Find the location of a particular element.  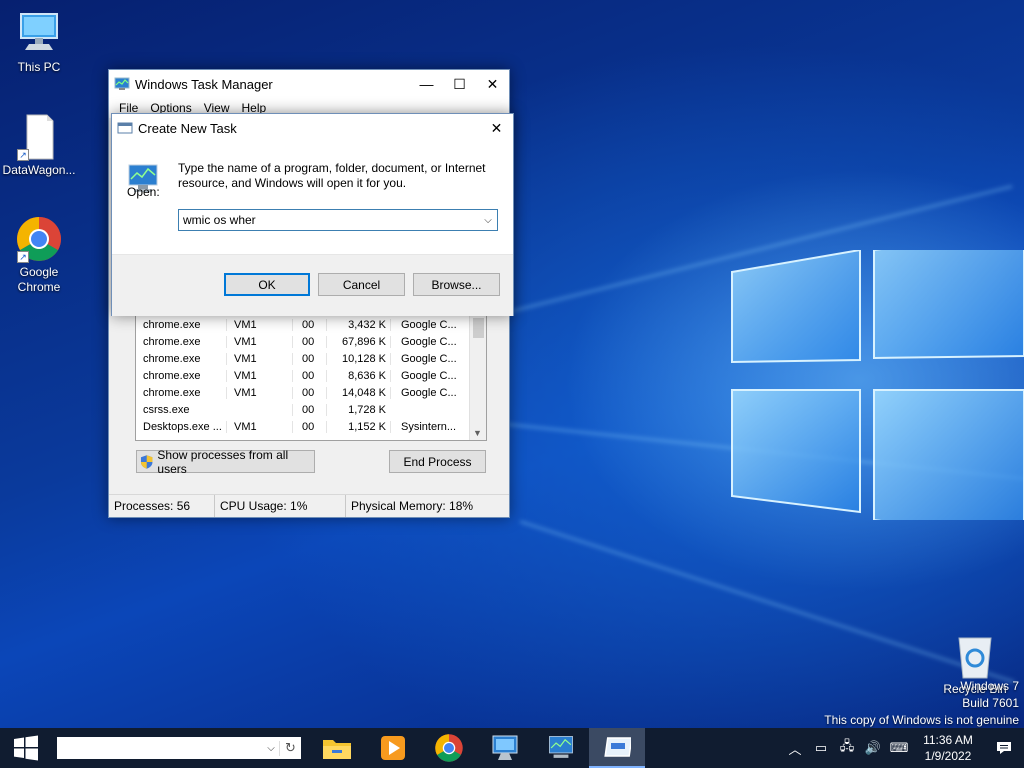

start-button is located at coordinates (26, 748).